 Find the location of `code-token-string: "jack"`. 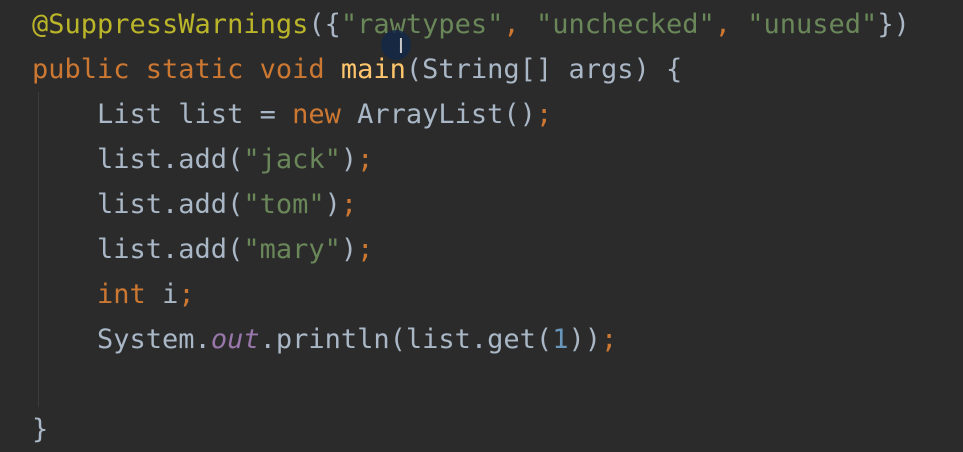

code-token-string: "jack" is located at coordinates (292, 159).